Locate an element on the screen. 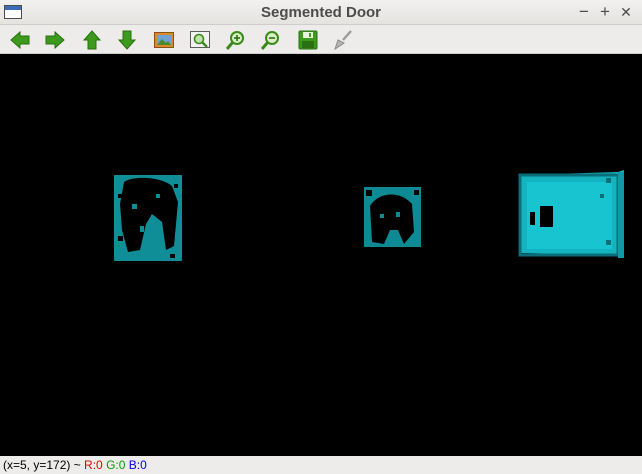  close-button: ✕ is located at coordinates (626, 12).